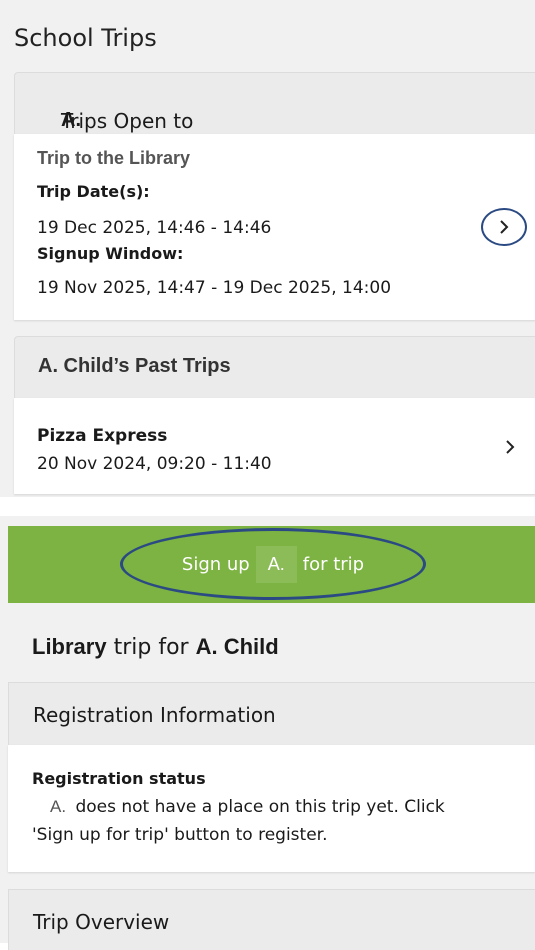 The image size is (535, 950). I want to click on trip-dates-label: Trip Date(s):, so click(93, 191).